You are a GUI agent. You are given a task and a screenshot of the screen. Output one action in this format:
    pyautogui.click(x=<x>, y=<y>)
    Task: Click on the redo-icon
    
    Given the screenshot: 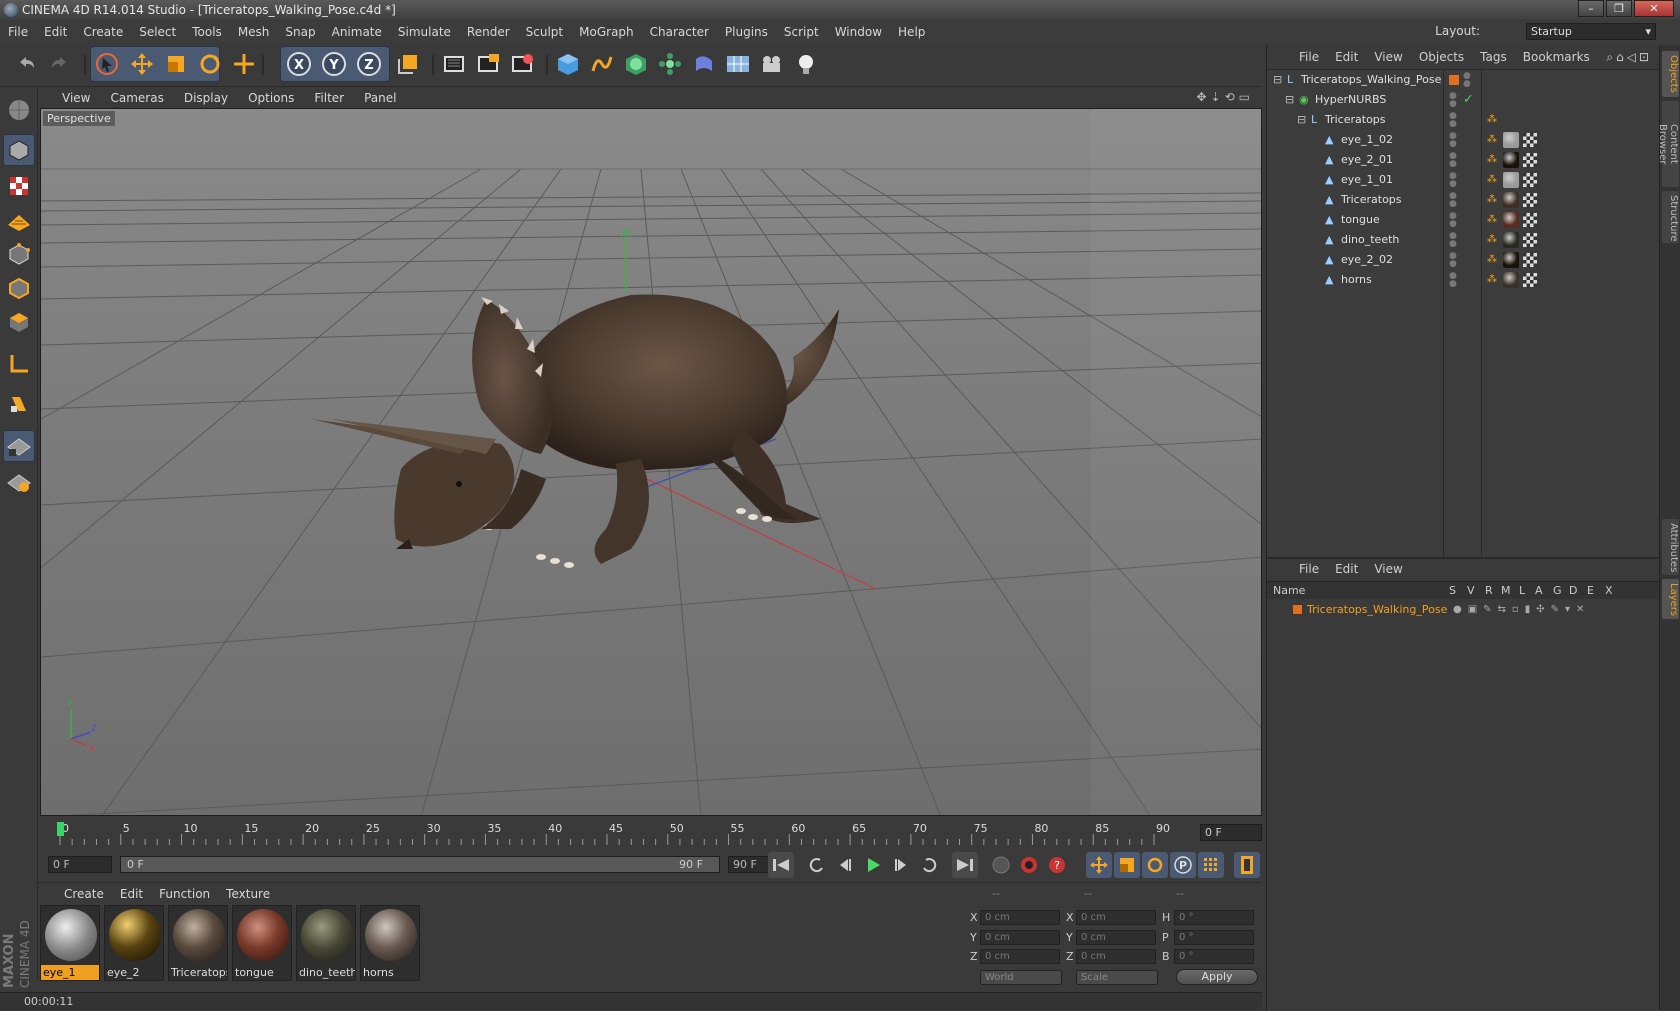 What is the action you would take?
    pyautogui.click(x=60, y=64)
    